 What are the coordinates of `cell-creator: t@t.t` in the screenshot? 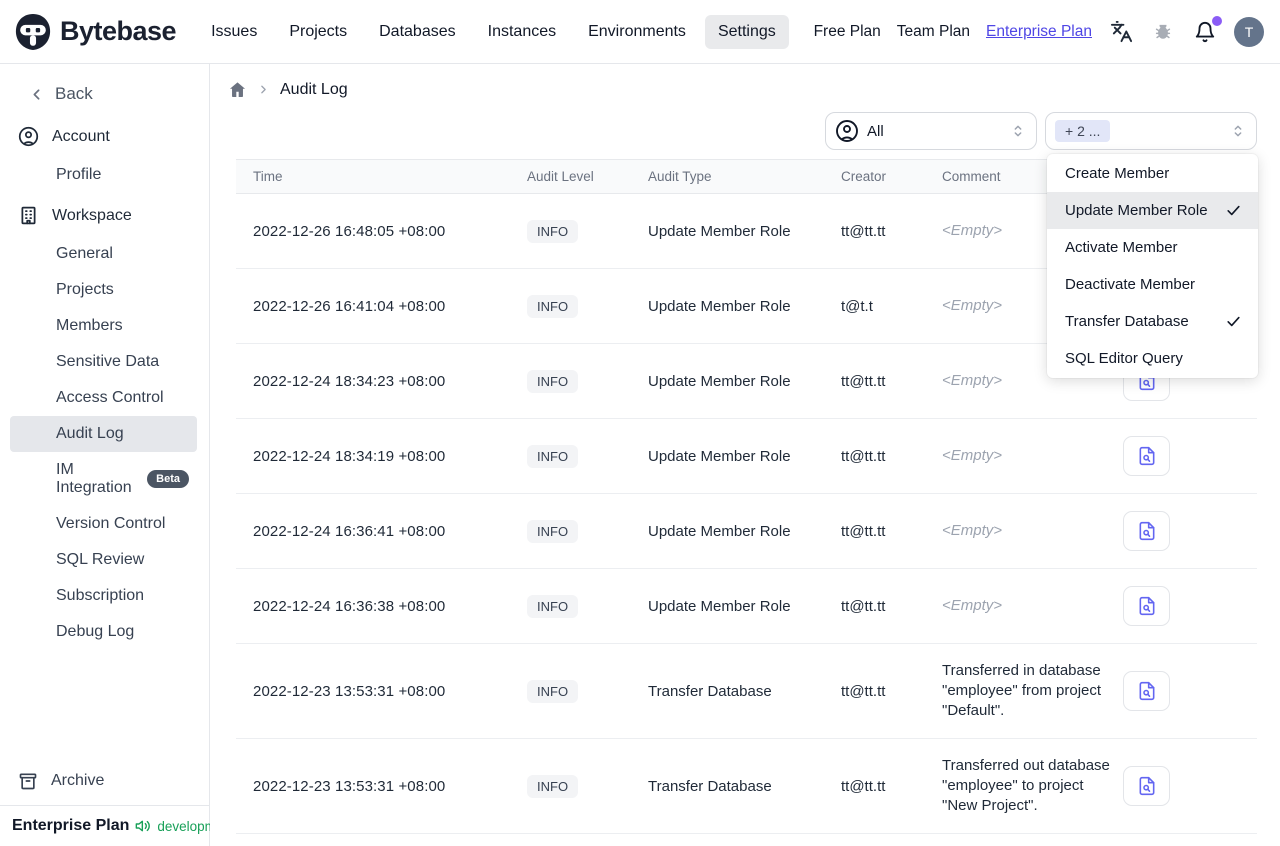 It's located at (891, 306).